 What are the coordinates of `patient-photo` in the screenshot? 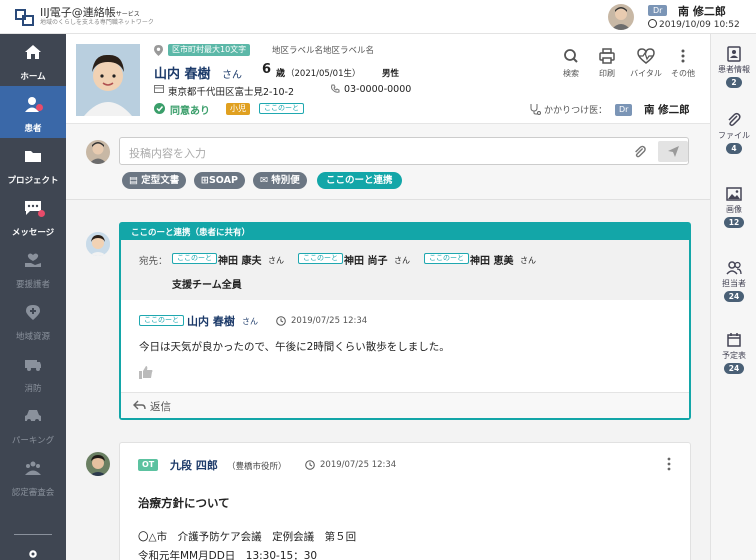 It's located at (108, 80).